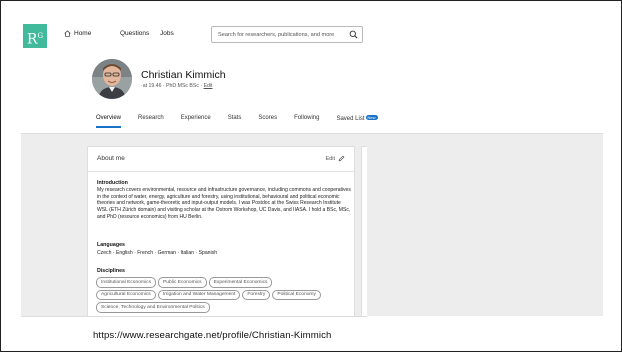 This screenshot has height=352, width=622. What do you see at coordinates (296, 294) in the screenshot?
I see `discipline-chip: Political Economy` at bounding box center [296, 294].